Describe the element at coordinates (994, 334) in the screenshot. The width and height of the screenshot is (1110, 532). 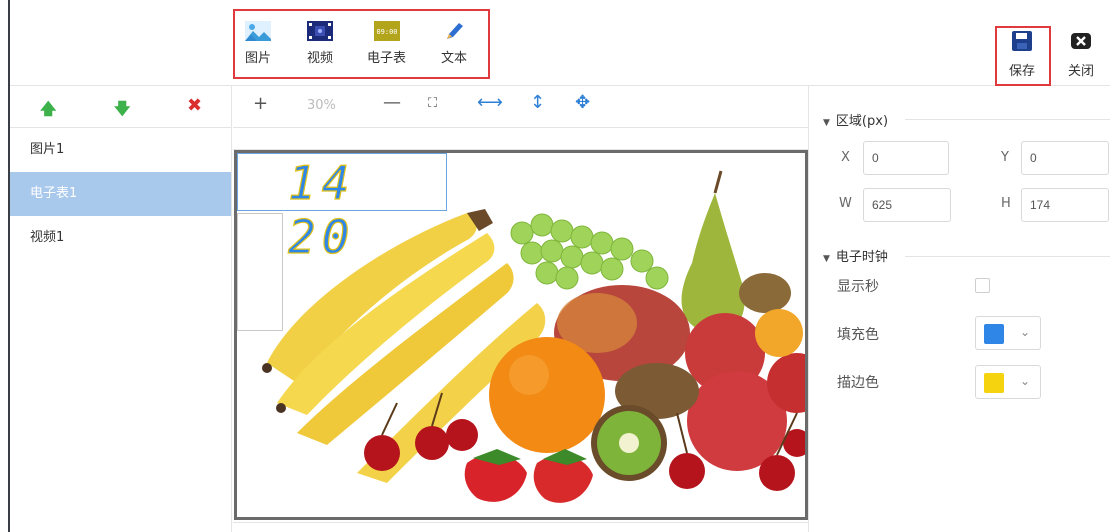
I see `fill-color-swatch` at that location.